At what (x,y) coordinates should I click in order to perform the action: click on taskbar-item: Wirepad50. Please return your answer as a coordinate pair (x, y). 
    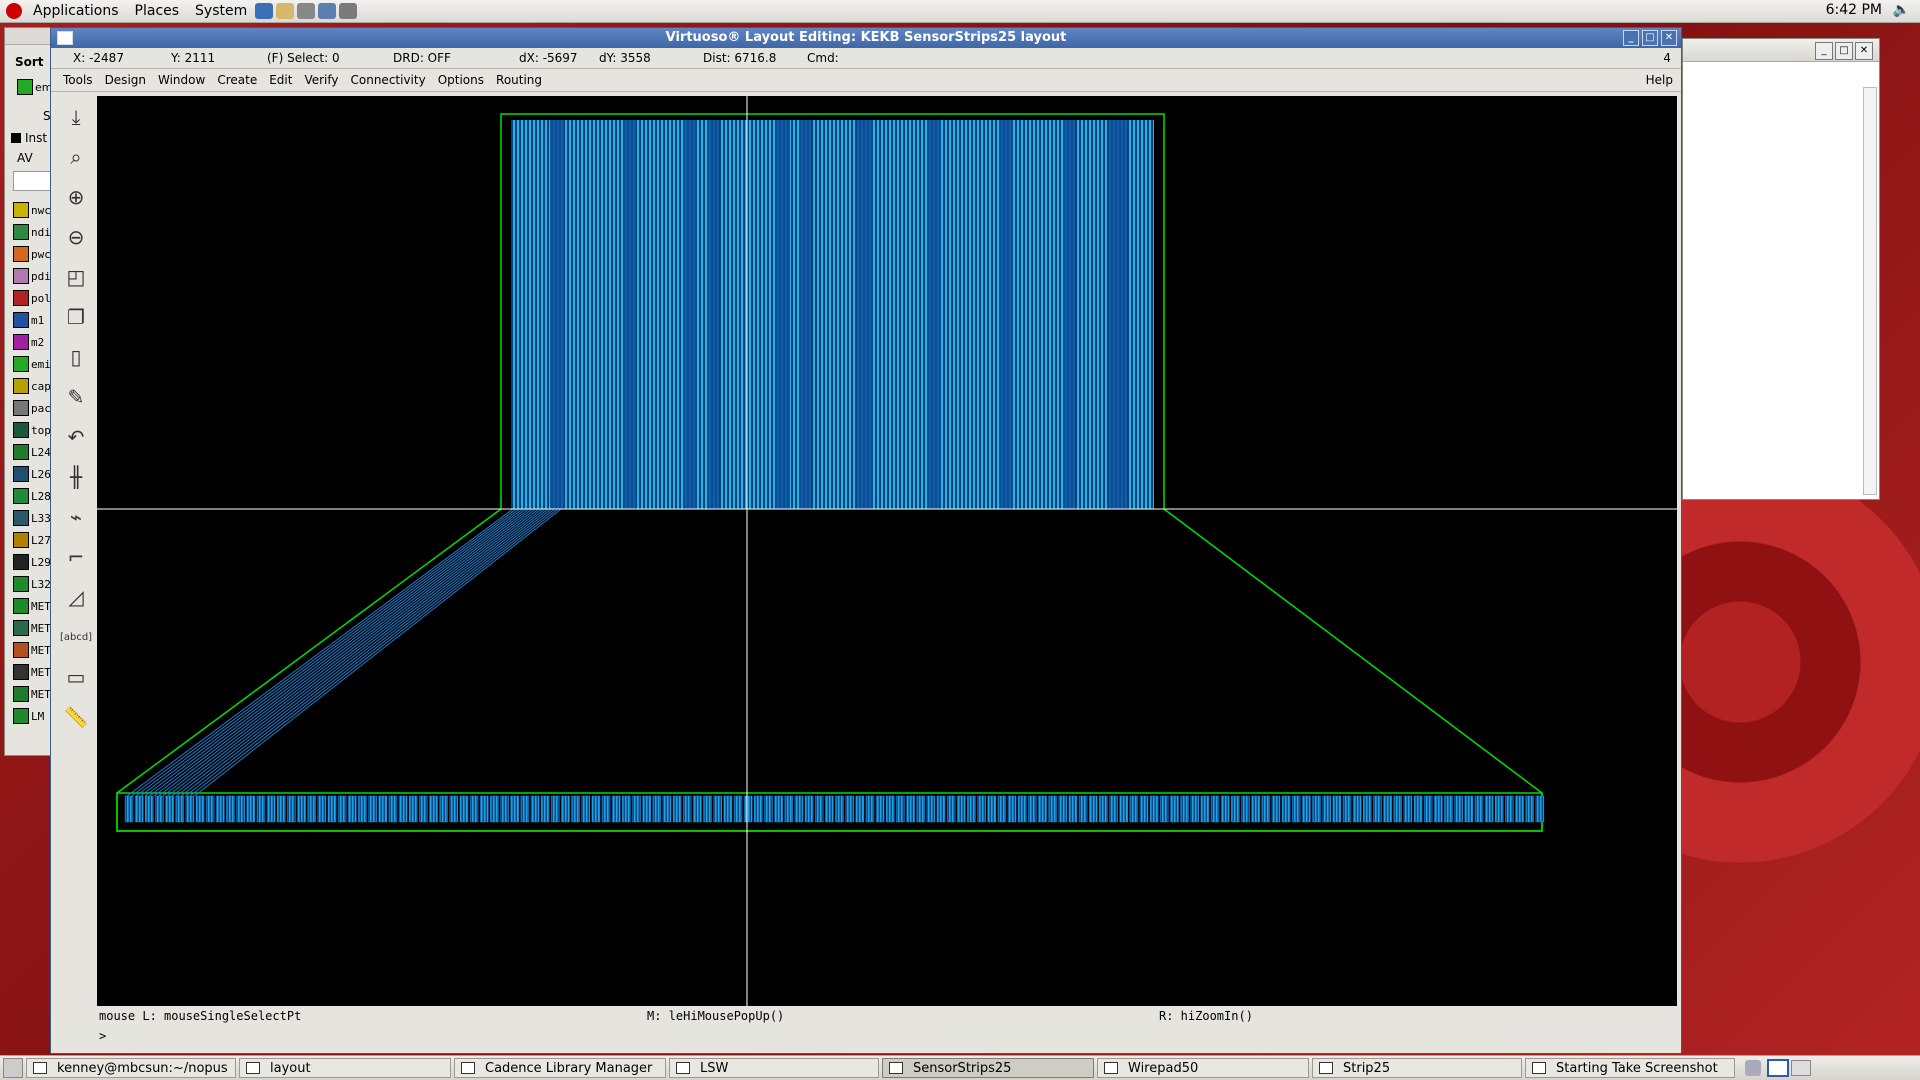
    Looking at the image, I should click on (1203, 1068).